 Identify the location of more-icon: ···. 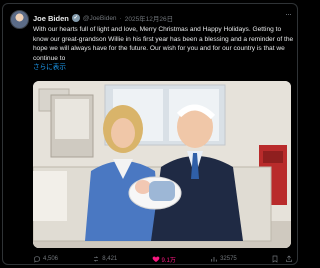
(288, 14).